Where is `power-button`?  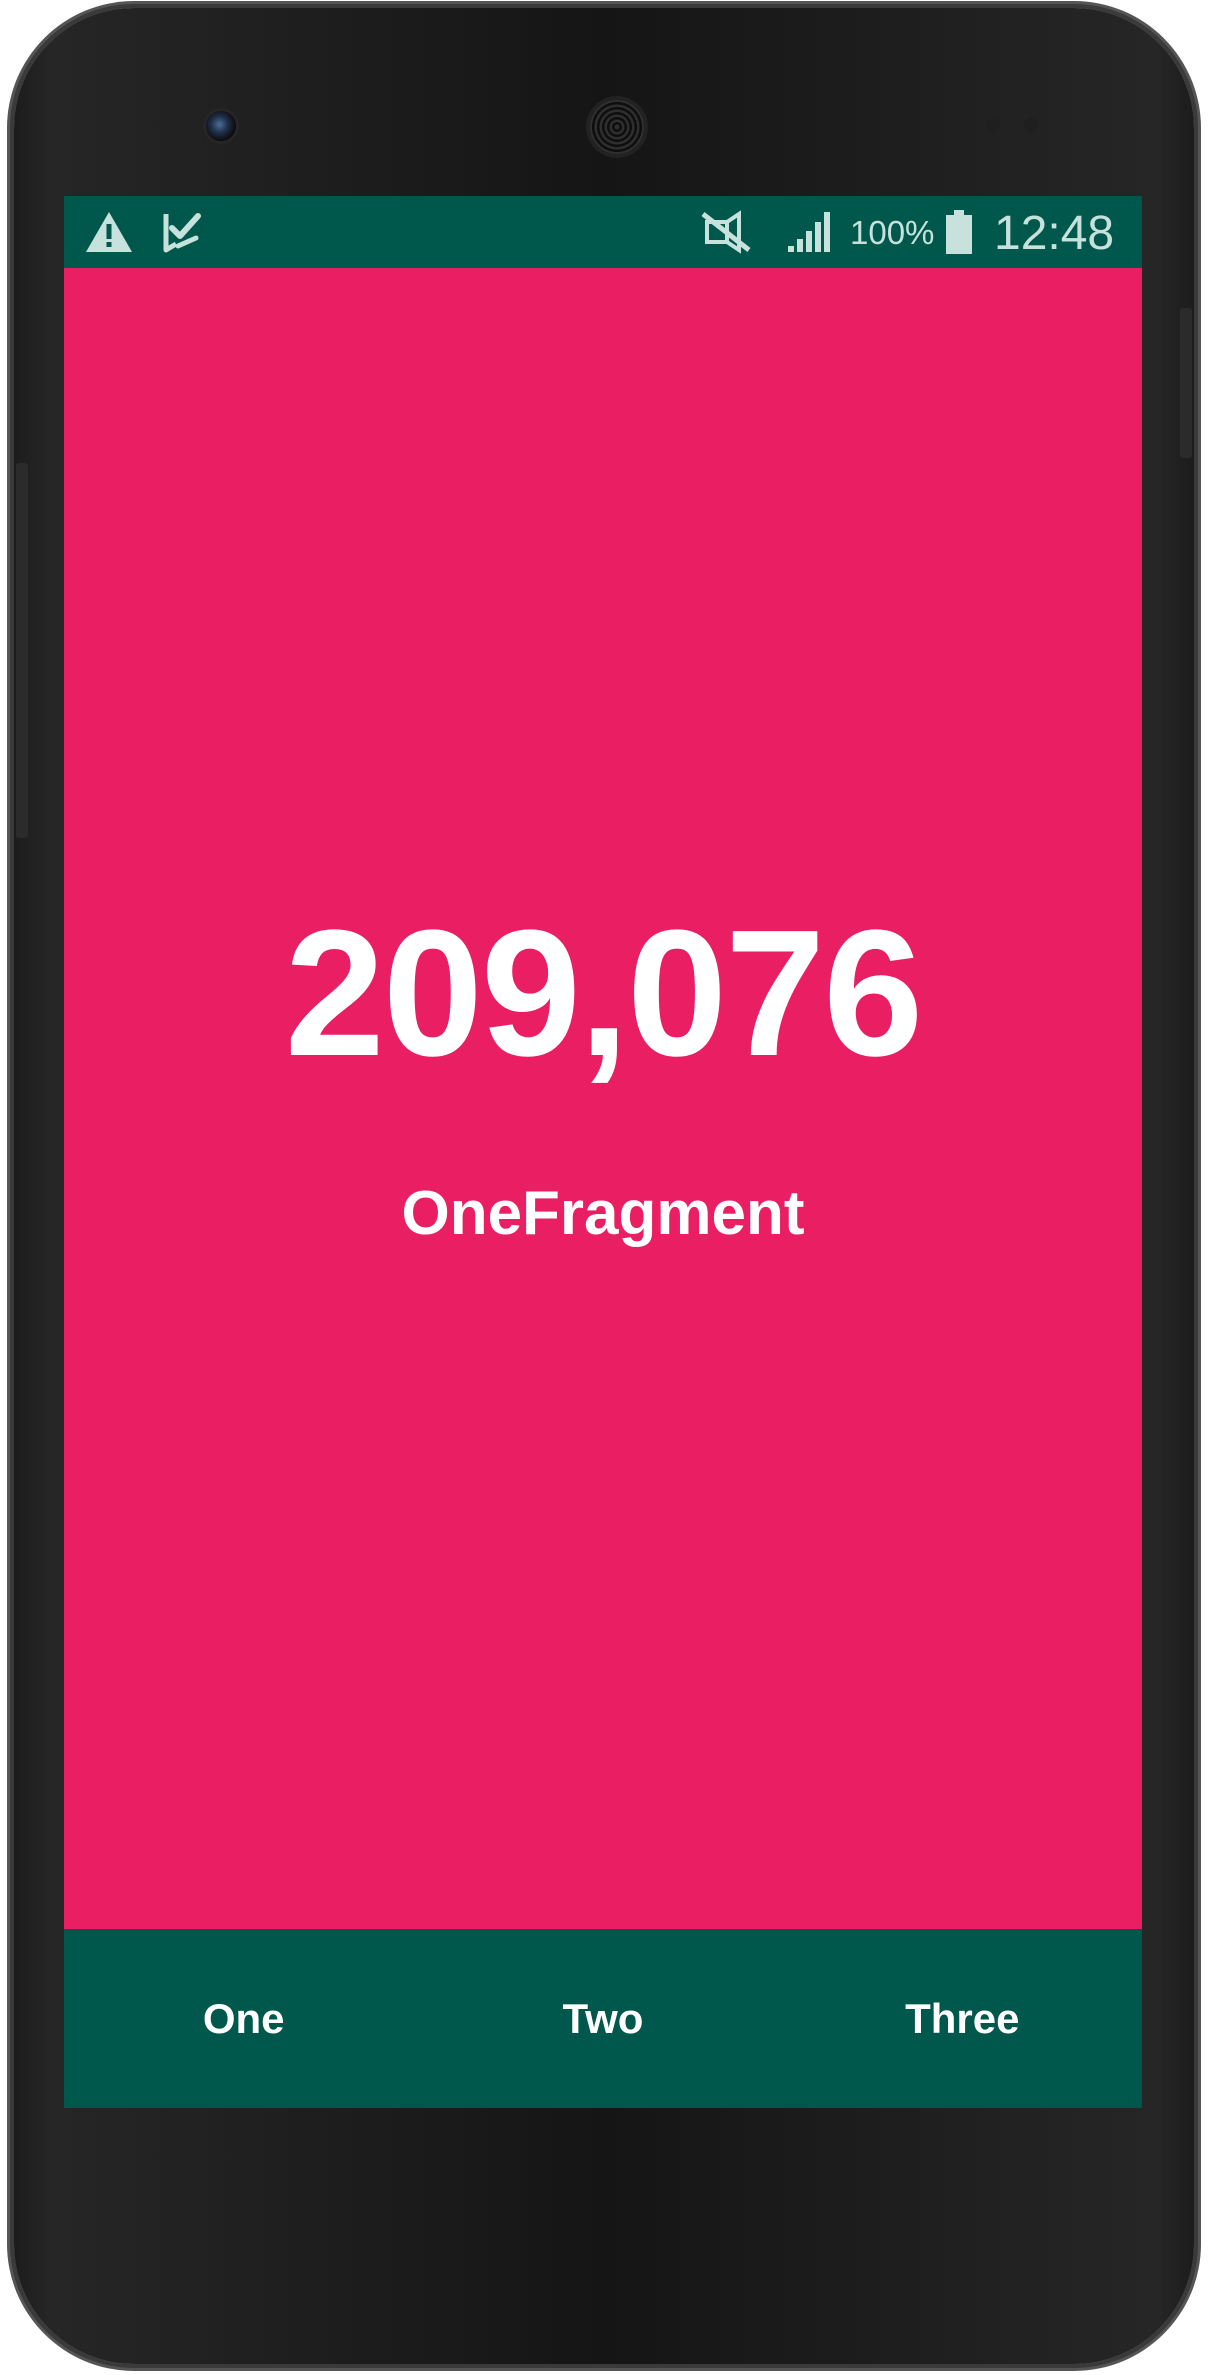 power-button is located at coordinates (1186, 383).